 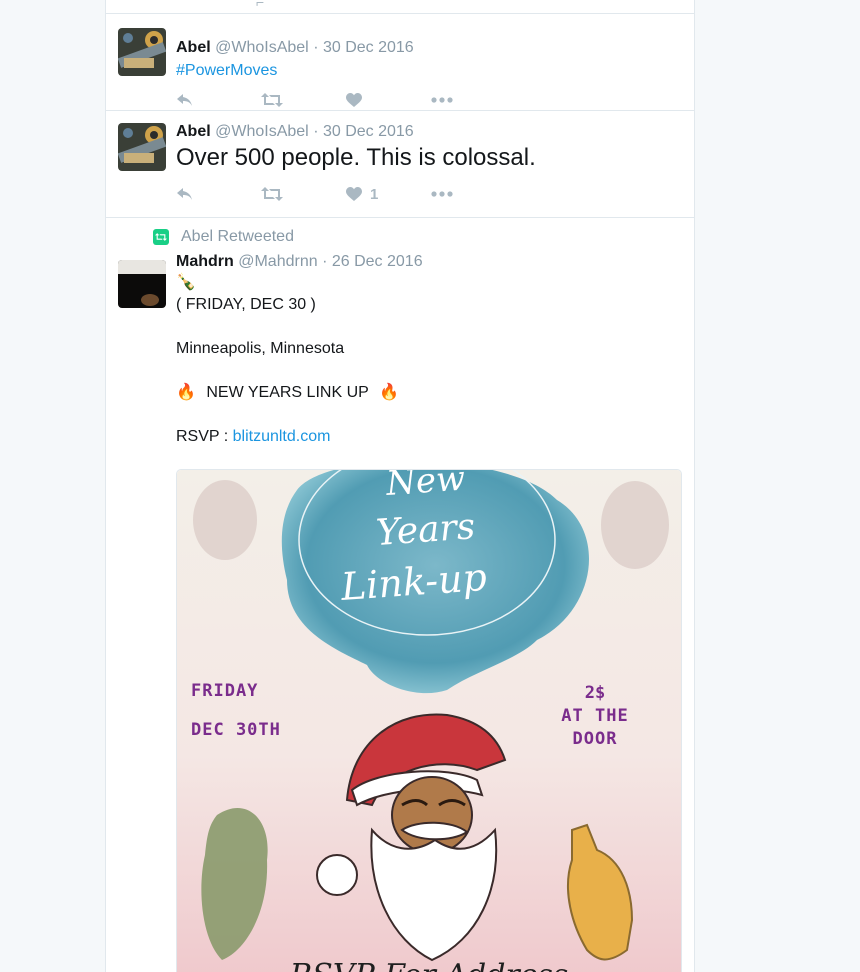 I want to click on like-count: 1, so click(x=374, y=194).